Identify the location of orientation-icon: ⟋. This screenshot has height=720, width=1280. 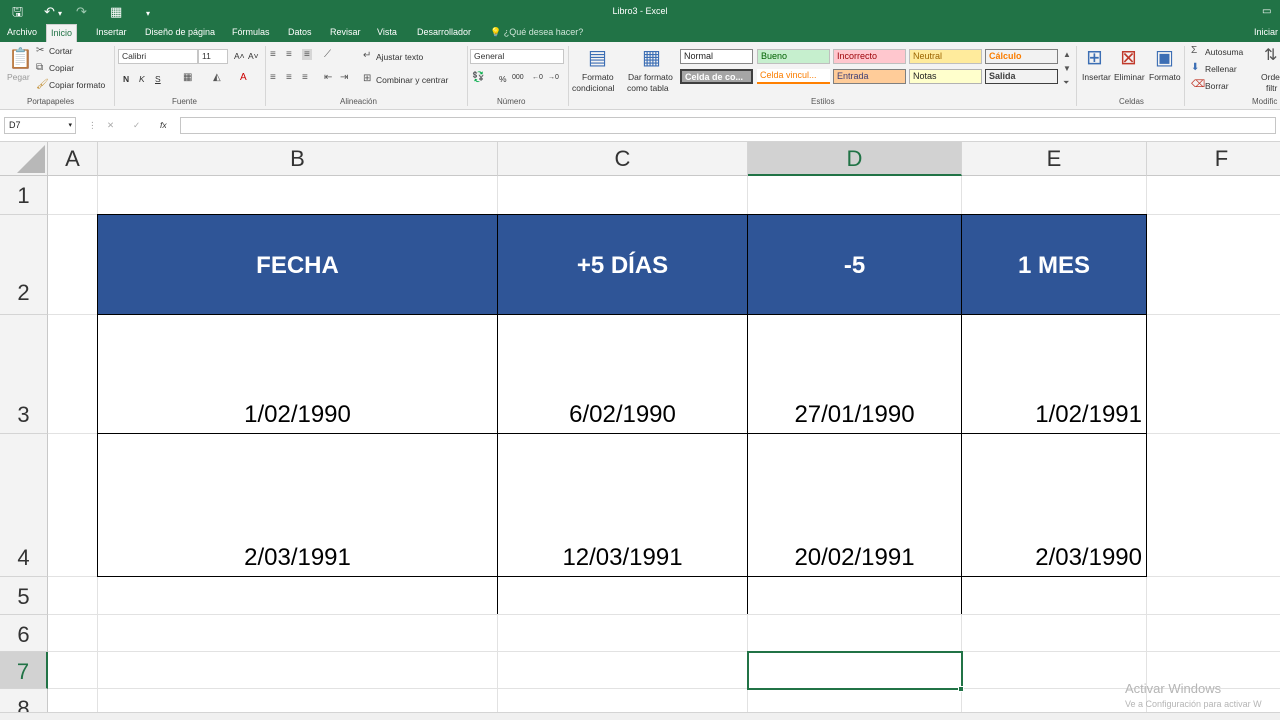
(327, 54).